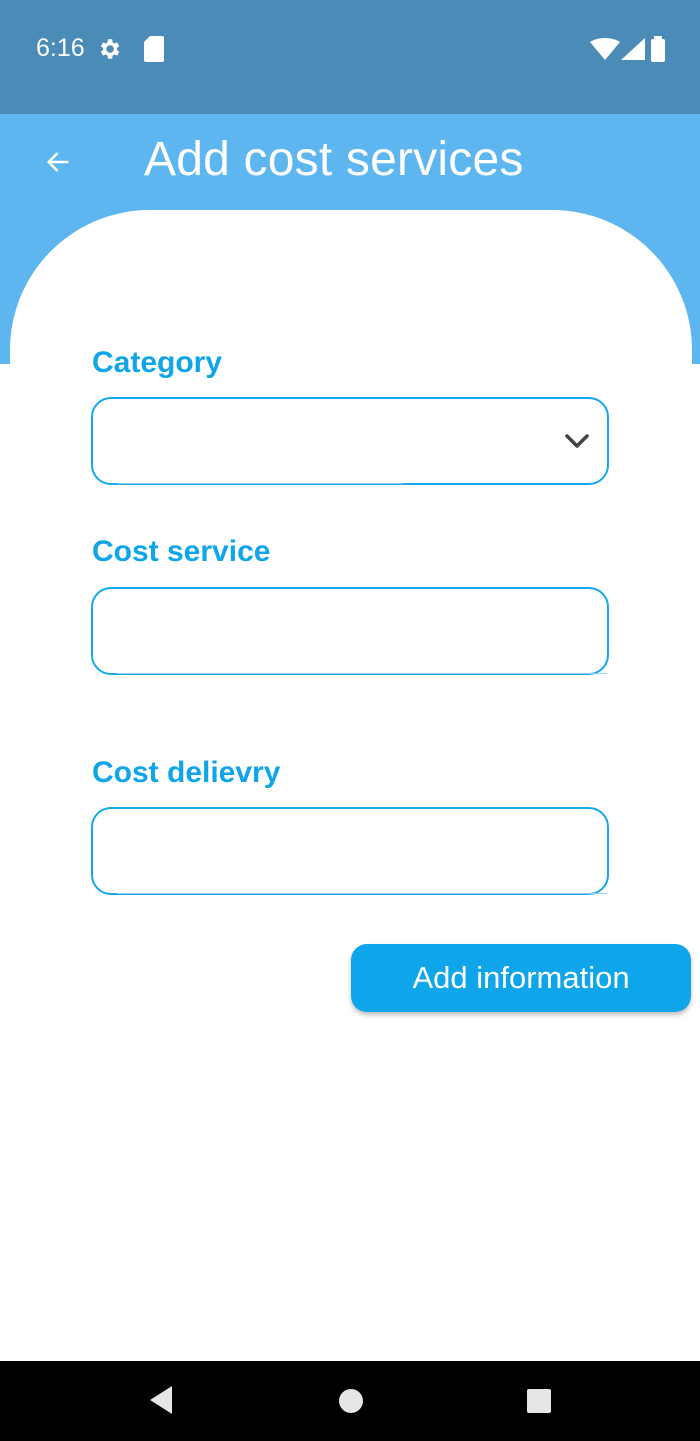 This screenshot has height=1441, width=700. Describe the element at coordinates (154, 51) in the screenshot. I see `sd-card-icon` at that location.